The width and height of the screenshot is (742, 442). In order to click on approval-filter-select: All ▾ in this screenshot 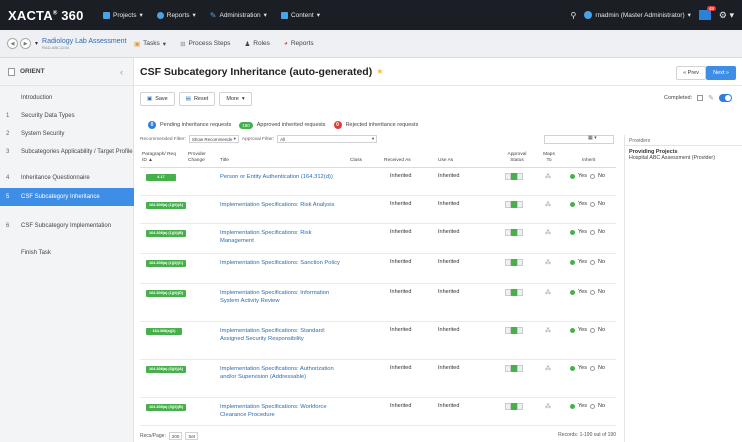, I will do `click(327, 139)`.